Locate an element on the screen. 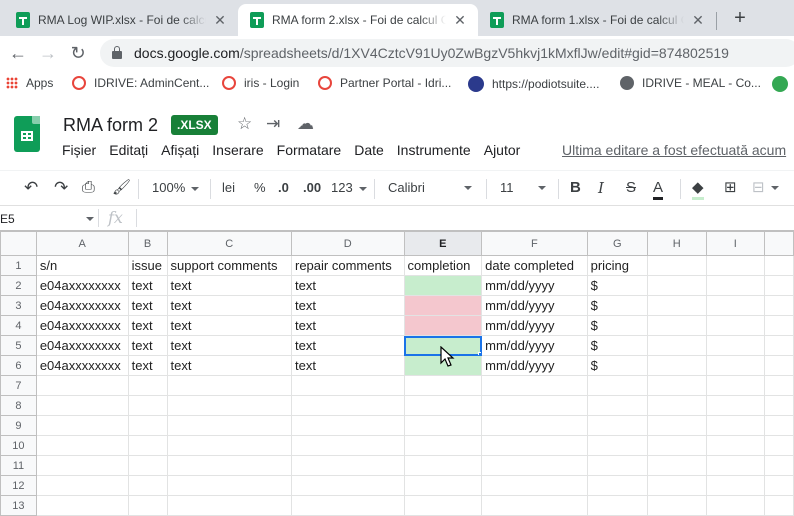 Image resolution: width=794 pixels, height=516 pixels. bold-button: B is located at coordinates (575, 188).